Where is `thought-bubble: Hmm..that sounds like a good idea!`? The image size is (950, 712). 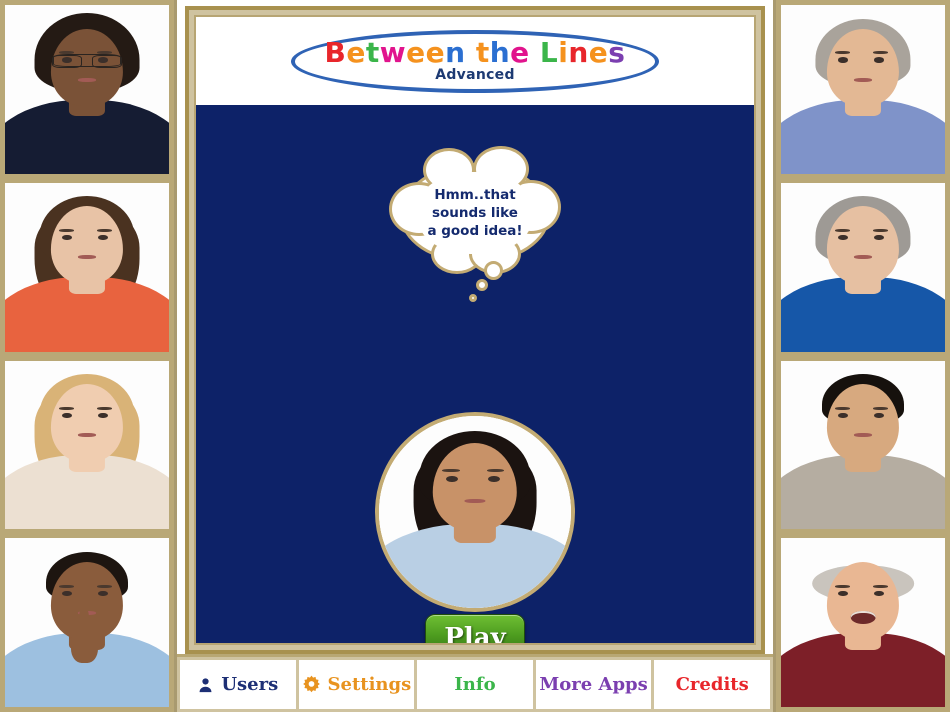
thought-bubble: Hmm..that sounds like a good idea! is located at coordinates (475, 224).